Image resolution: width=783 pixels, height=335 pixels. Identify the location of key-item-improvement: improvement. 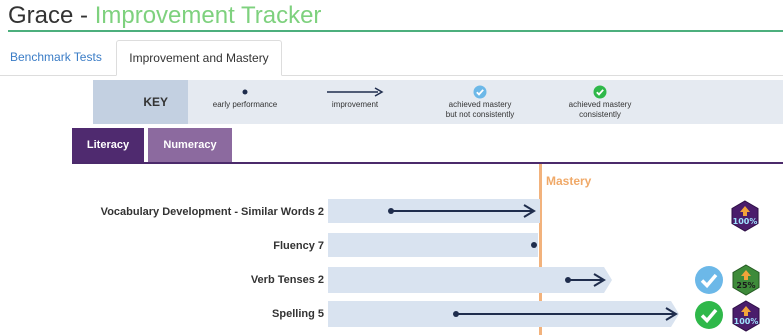
(355, 97).